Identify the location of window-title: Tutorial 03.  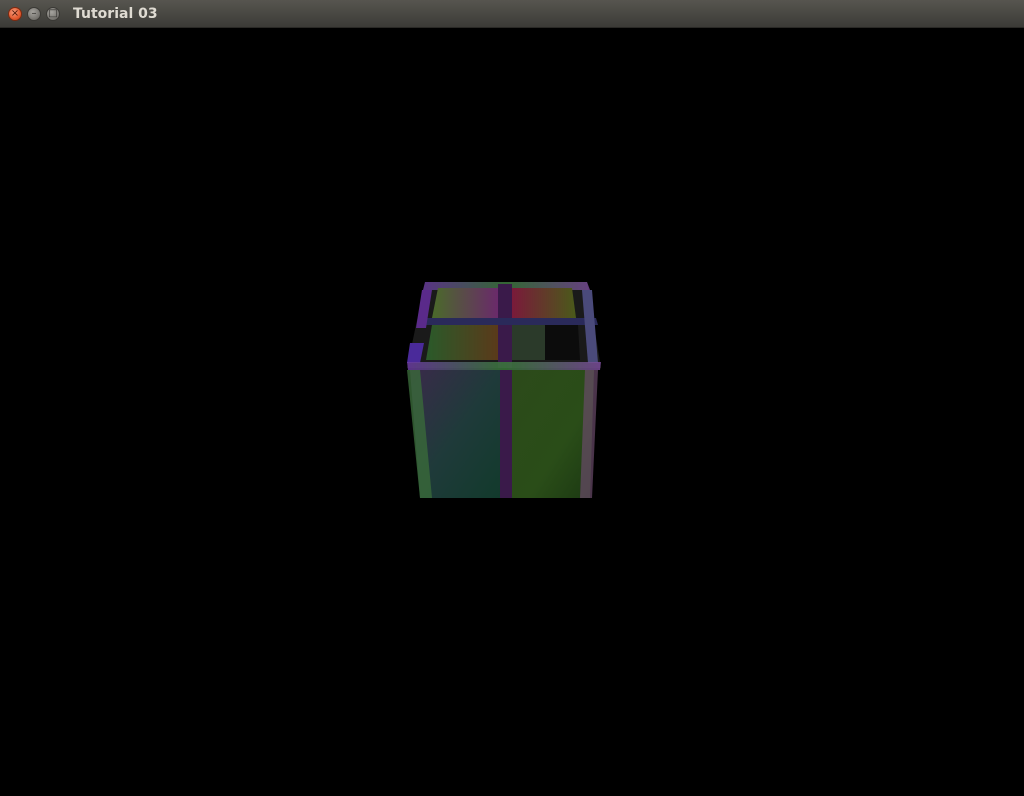
(115, 14).